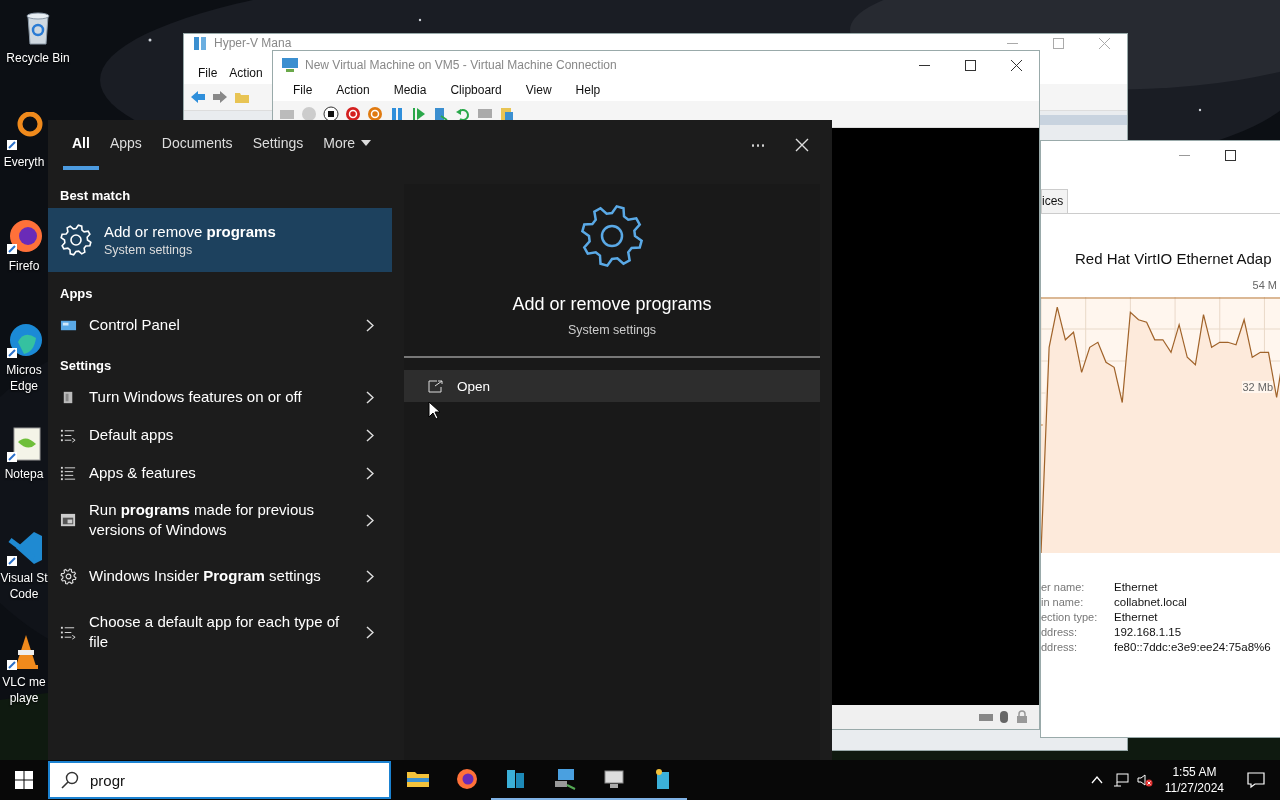 Image resolution: width=1280 pixels, height=800 pixels. What do you see at coordinates (347, 145) in the screenshot?
I see `more-dropdown: More` at bounding box center [347, 145].